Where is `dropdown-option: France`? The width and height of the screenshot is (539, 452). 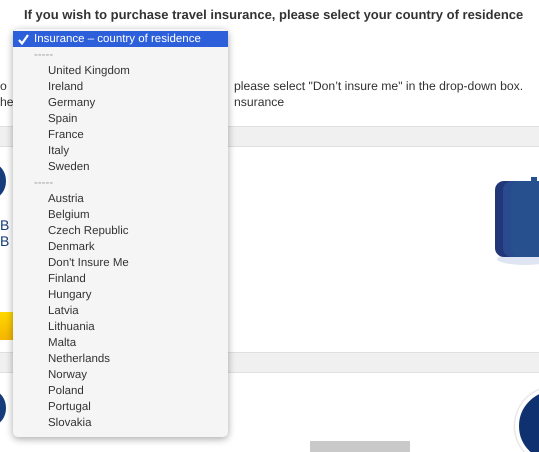
dropdown-option: France is located at coordinates (120, 135).